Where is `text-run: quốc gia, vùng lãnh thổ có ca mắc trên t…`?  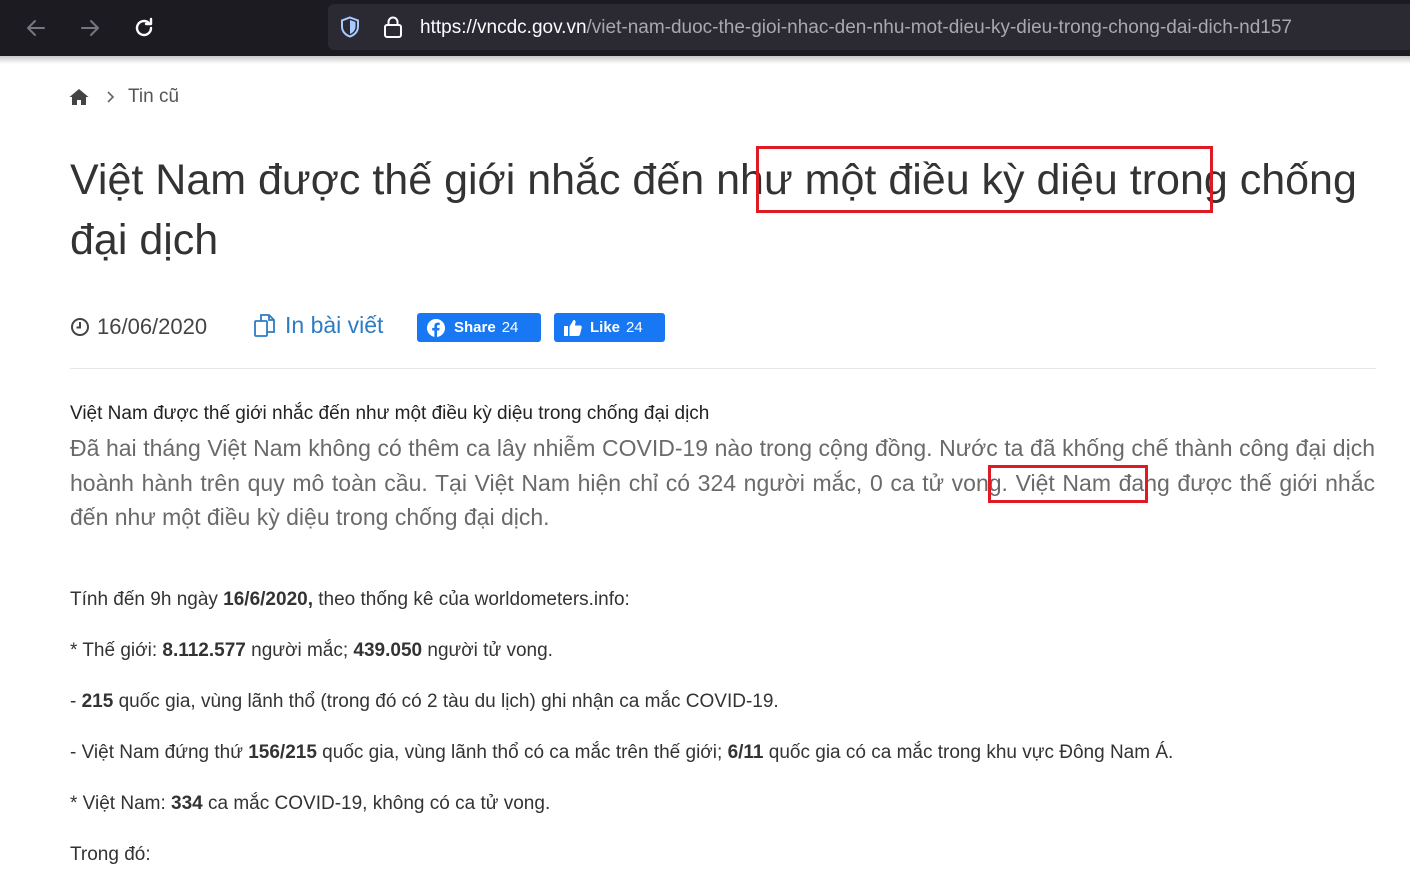 text-run: quốc gia, vùng lãnh thổ có ca mắc trên t… is located at coordinates (522, 752).